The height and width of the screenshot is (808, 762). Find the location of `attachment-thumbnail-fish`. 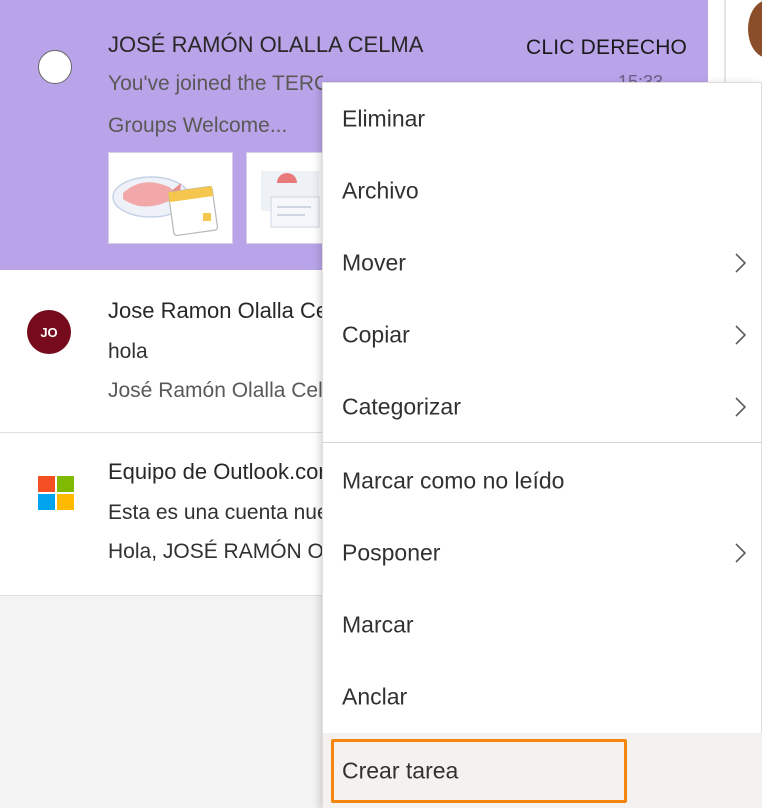

attachment-thumbnail-fish is located at coordinates (170, 198).